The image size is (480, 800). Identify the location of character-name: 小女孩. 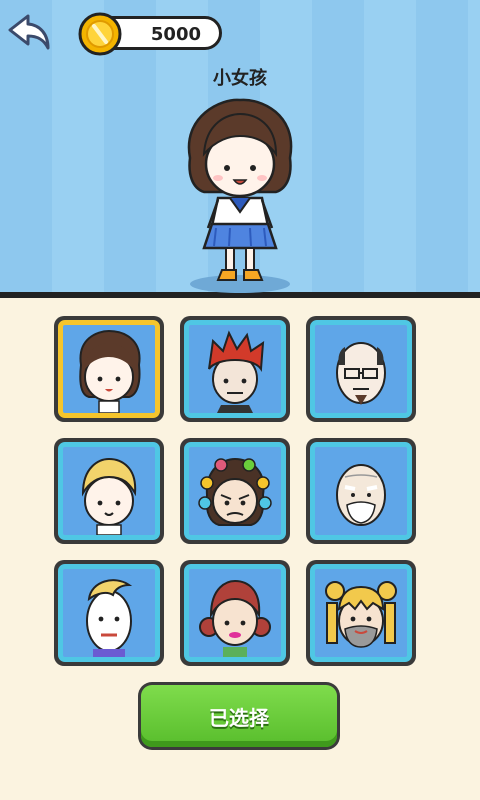
(240, 78).